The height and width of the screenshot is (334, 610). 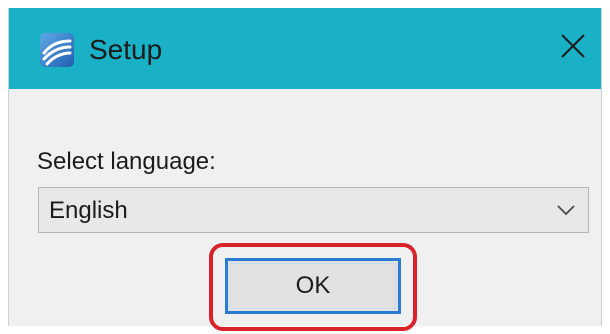 What do you see at coordinates (313, 286) in the screenshot?
I see `ok-button: OK` at bounding box center [313, 286].